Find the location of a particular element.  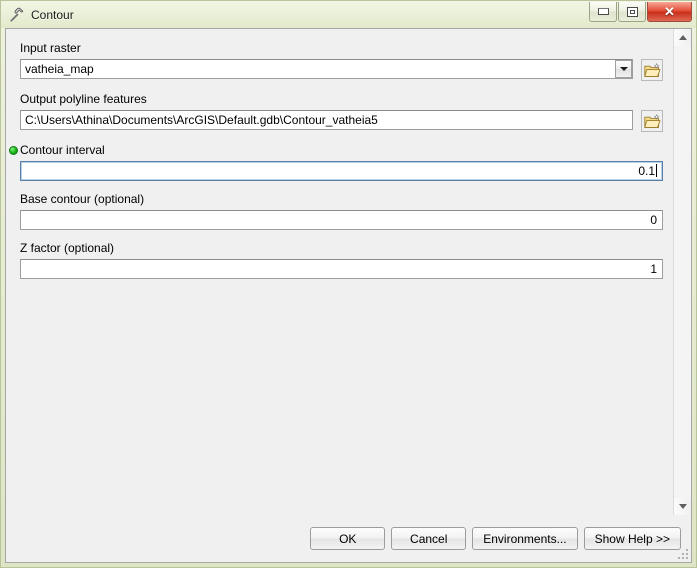

minimize-icon is located at coordinates (603, 11).